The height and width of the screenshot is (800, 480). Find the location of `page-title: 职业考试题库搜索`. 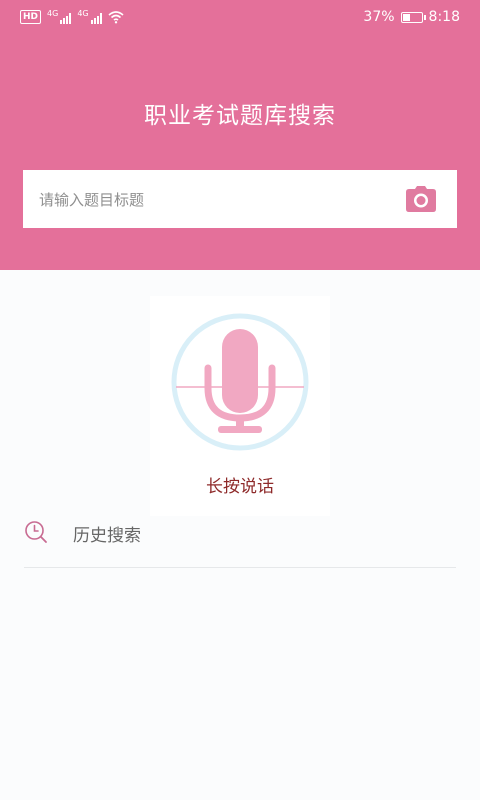

page-title: 职业考试题库搜索 is located at coordinates (240, 116).